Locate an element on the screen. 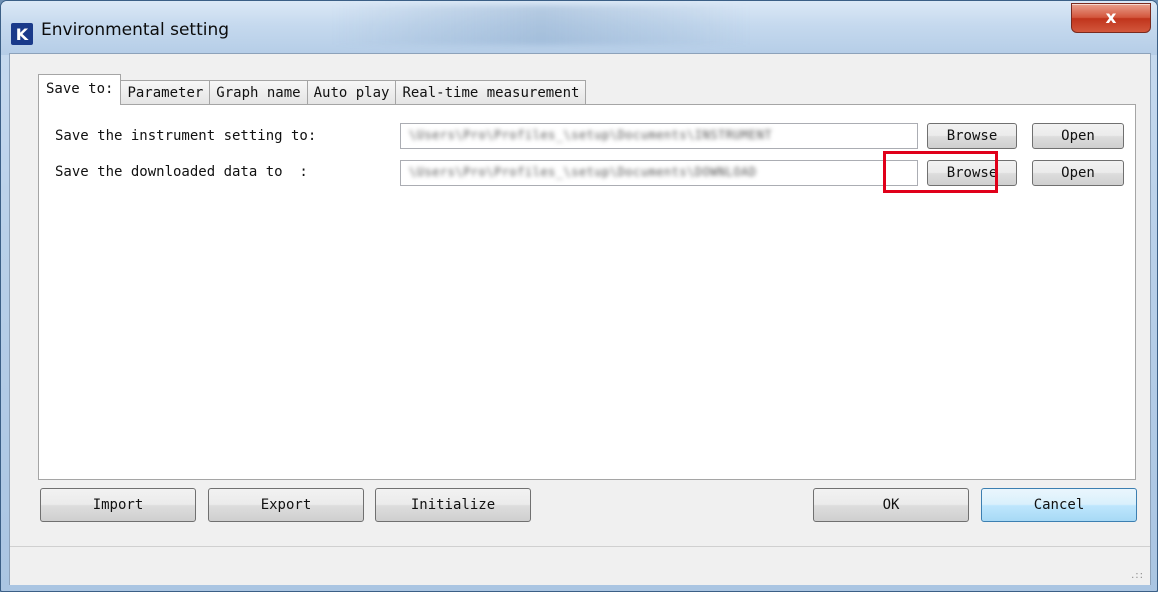  instrument-setting-label: Save the instrument setting to: is located at coordinates (186, 136).